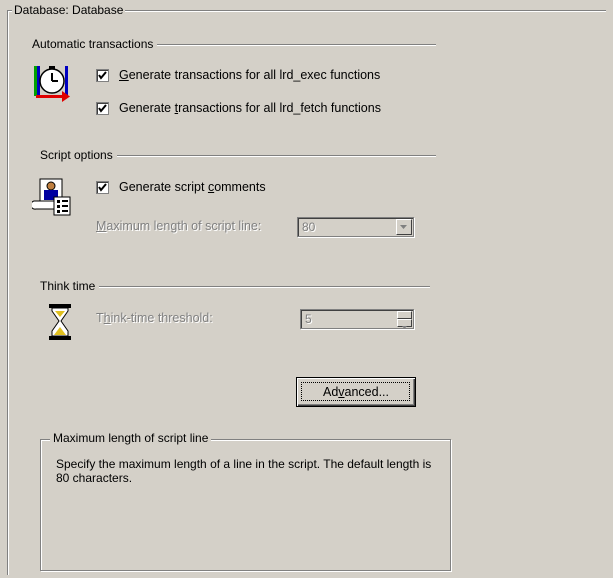  I want to click on generate-script-comments-label: Generate script comments, so click(192, 187).